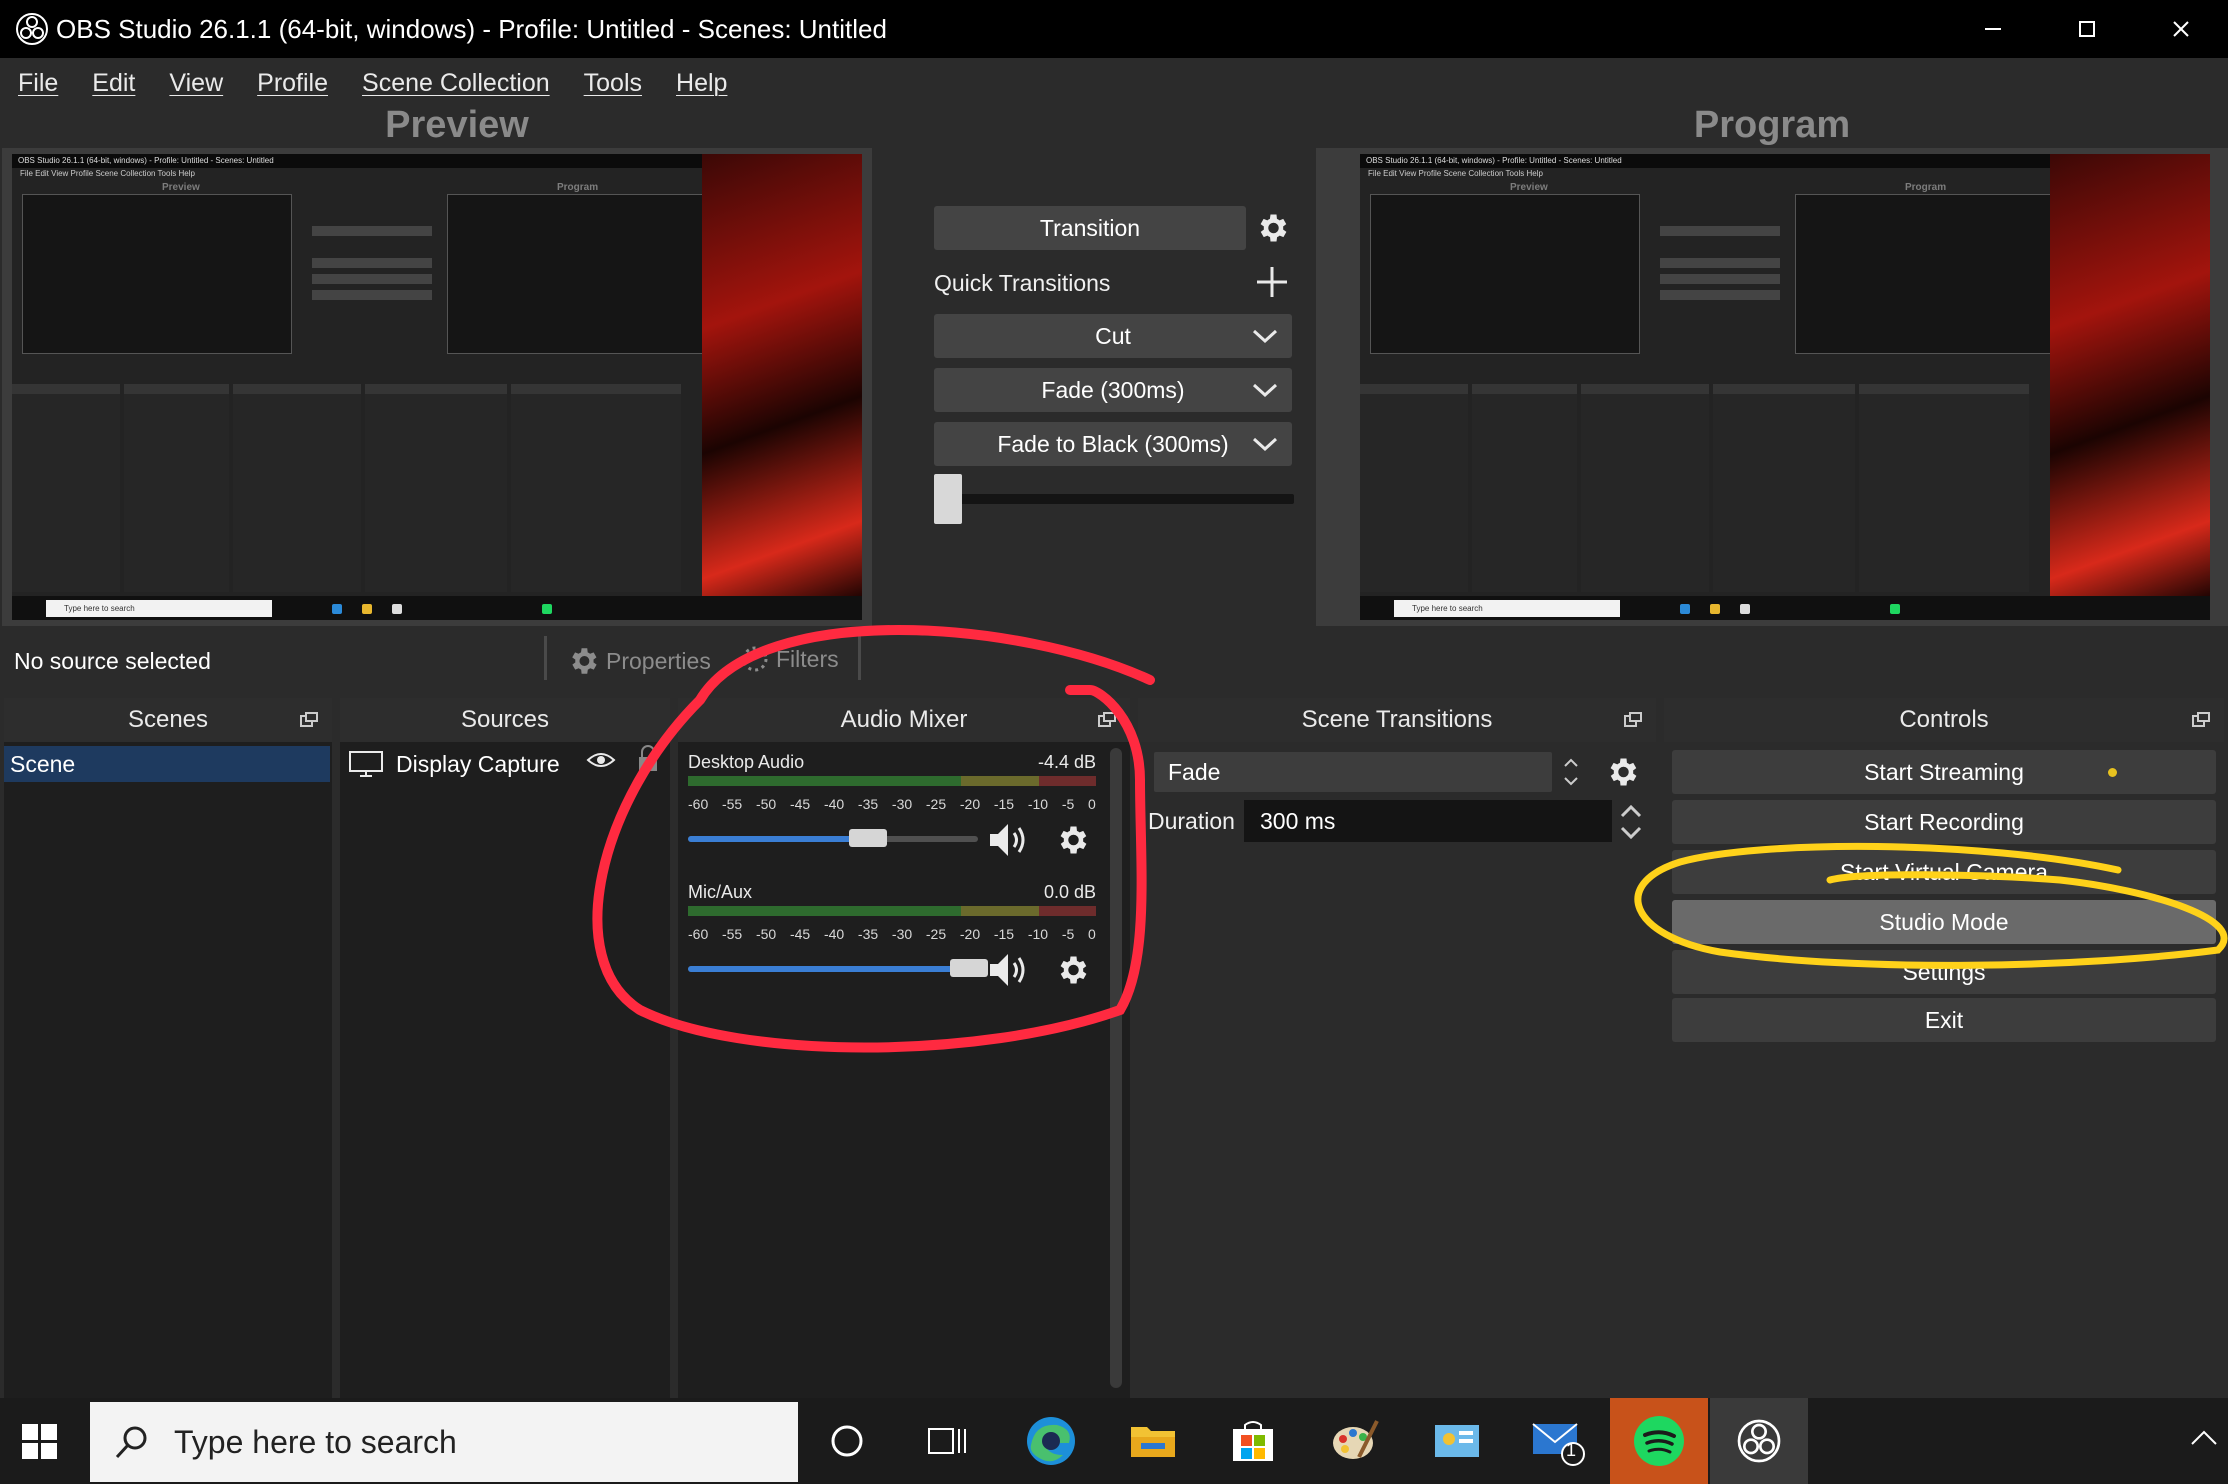  What do you see at coordinates (2204, 1438) in the screenshot?
I see `show-hidden-icons-chevron-icon` at bounding box center [2204, 1438].